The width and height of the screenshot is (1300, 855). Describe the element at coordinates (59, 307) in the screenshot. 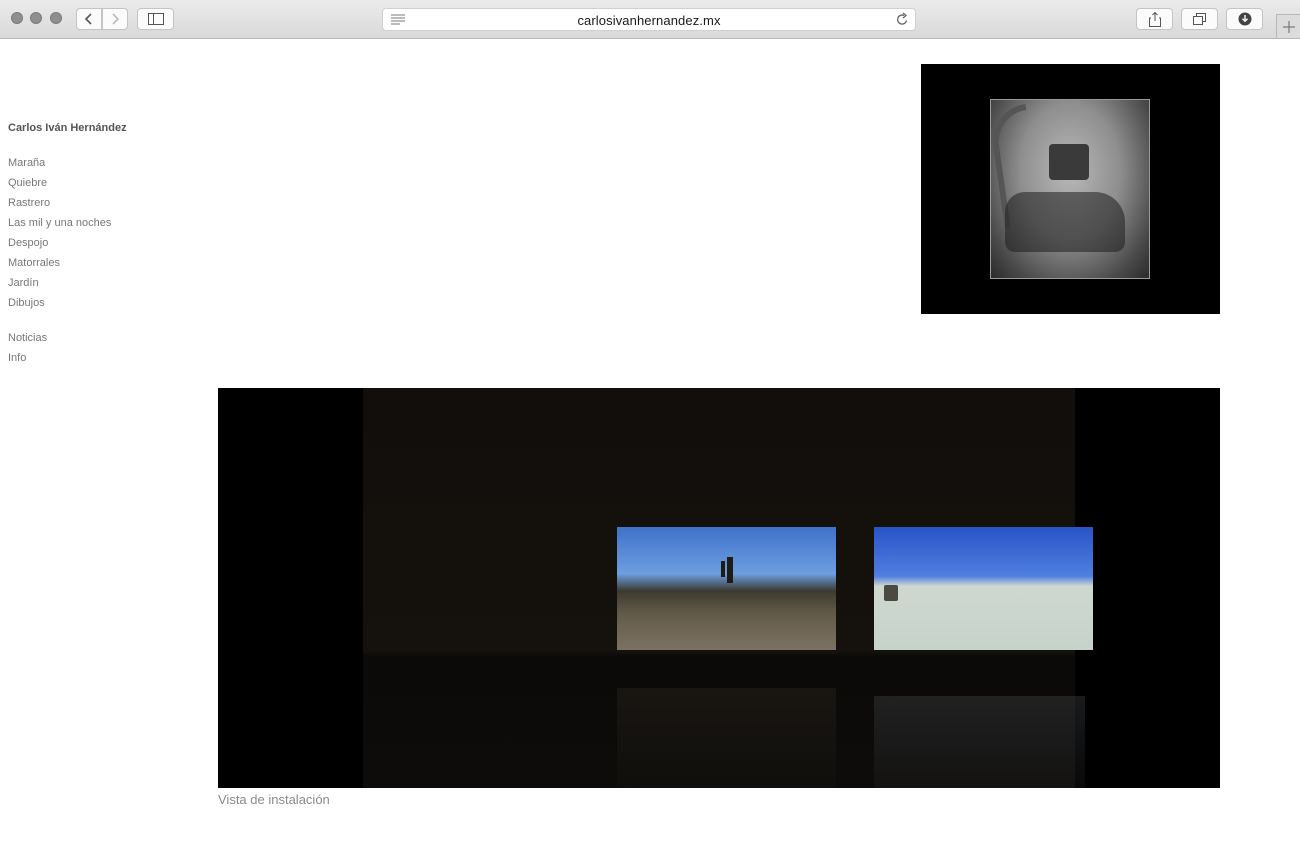

I see `nav-item-dibujos: Dibujos` at that location.